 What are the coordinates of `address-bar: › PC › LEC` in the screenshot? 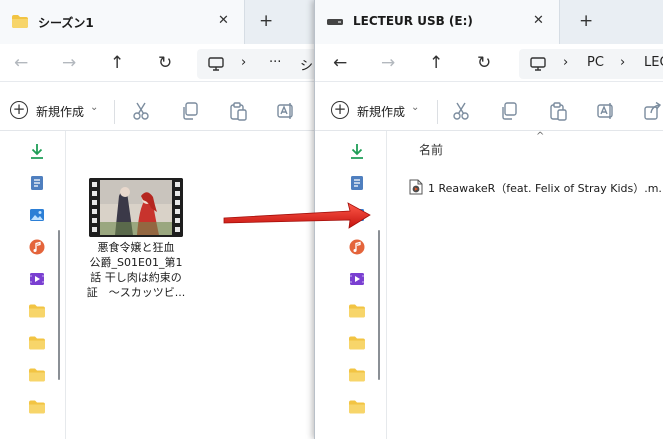 It's located at (591, 64).